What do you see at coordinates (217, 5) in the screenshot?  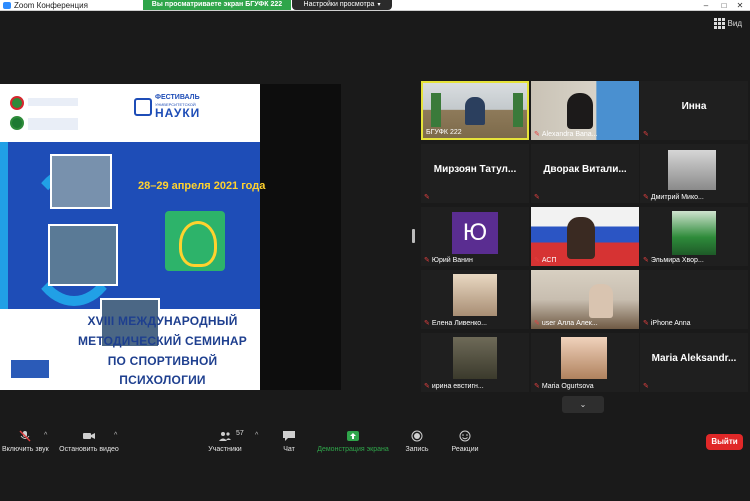 I see `sharing-banner: Вы просматриваете экран БГУФК 222` at bounding box center [217, 5].